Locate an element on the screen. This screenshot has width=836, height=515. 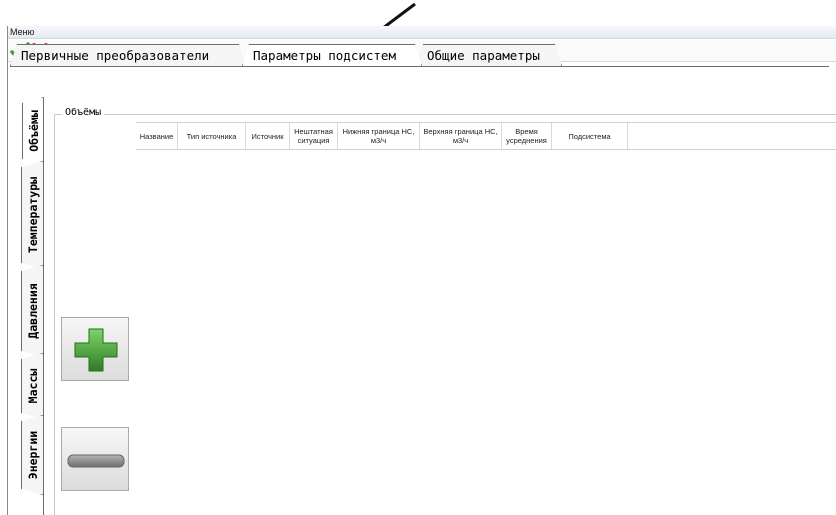
column-header-subsystem: Подсистема is located at coordinates (590, 136).